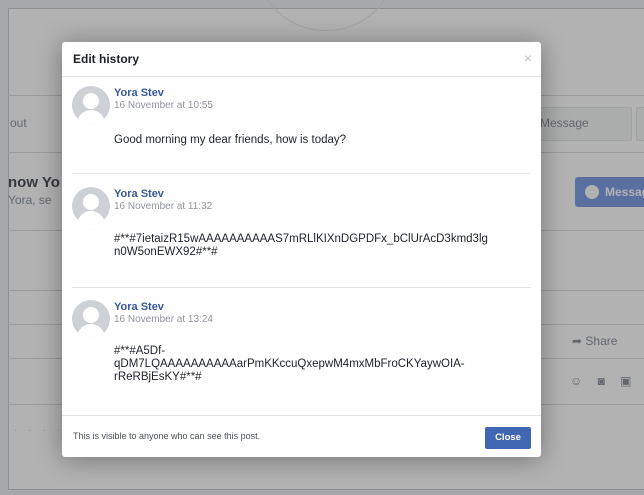 Image resolution: width=644 pixels, height=495 pixels. What do you see at coordinates (163, 206) in the screenshot?
I see `edit-timestamp: 16 November at 11:32` at bounding box center [163, 206].